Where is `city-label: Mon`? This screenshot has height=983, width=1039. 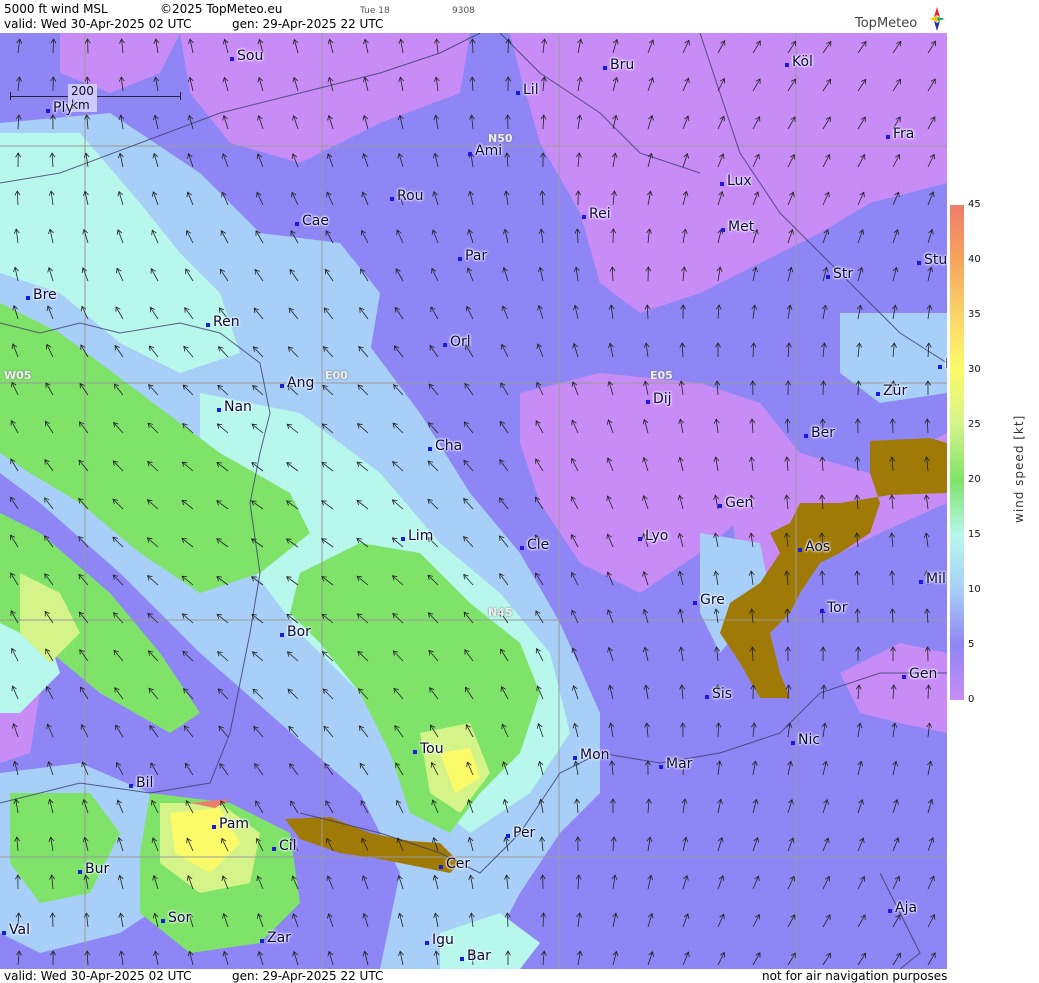 city-label: Mon is located at coordinates (595, 755).